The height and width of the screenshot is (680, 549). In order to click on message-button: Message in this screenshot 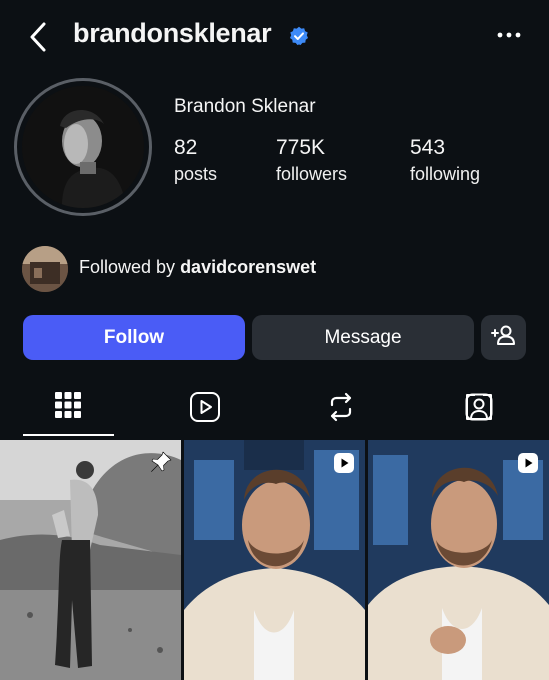, I will do `click(363, 337)`.